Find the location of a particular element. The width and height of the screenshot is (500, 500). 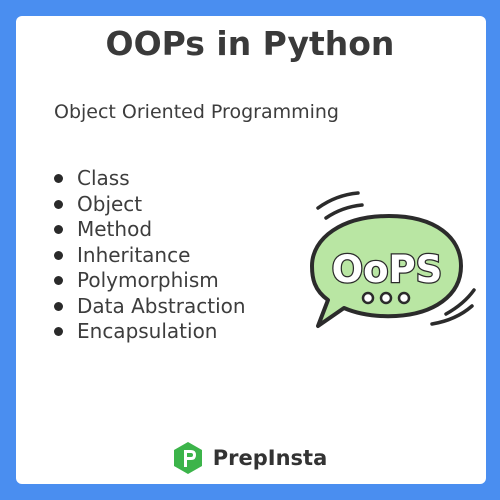

list-item-label: Inheritance is located at coordinates (134, 254).